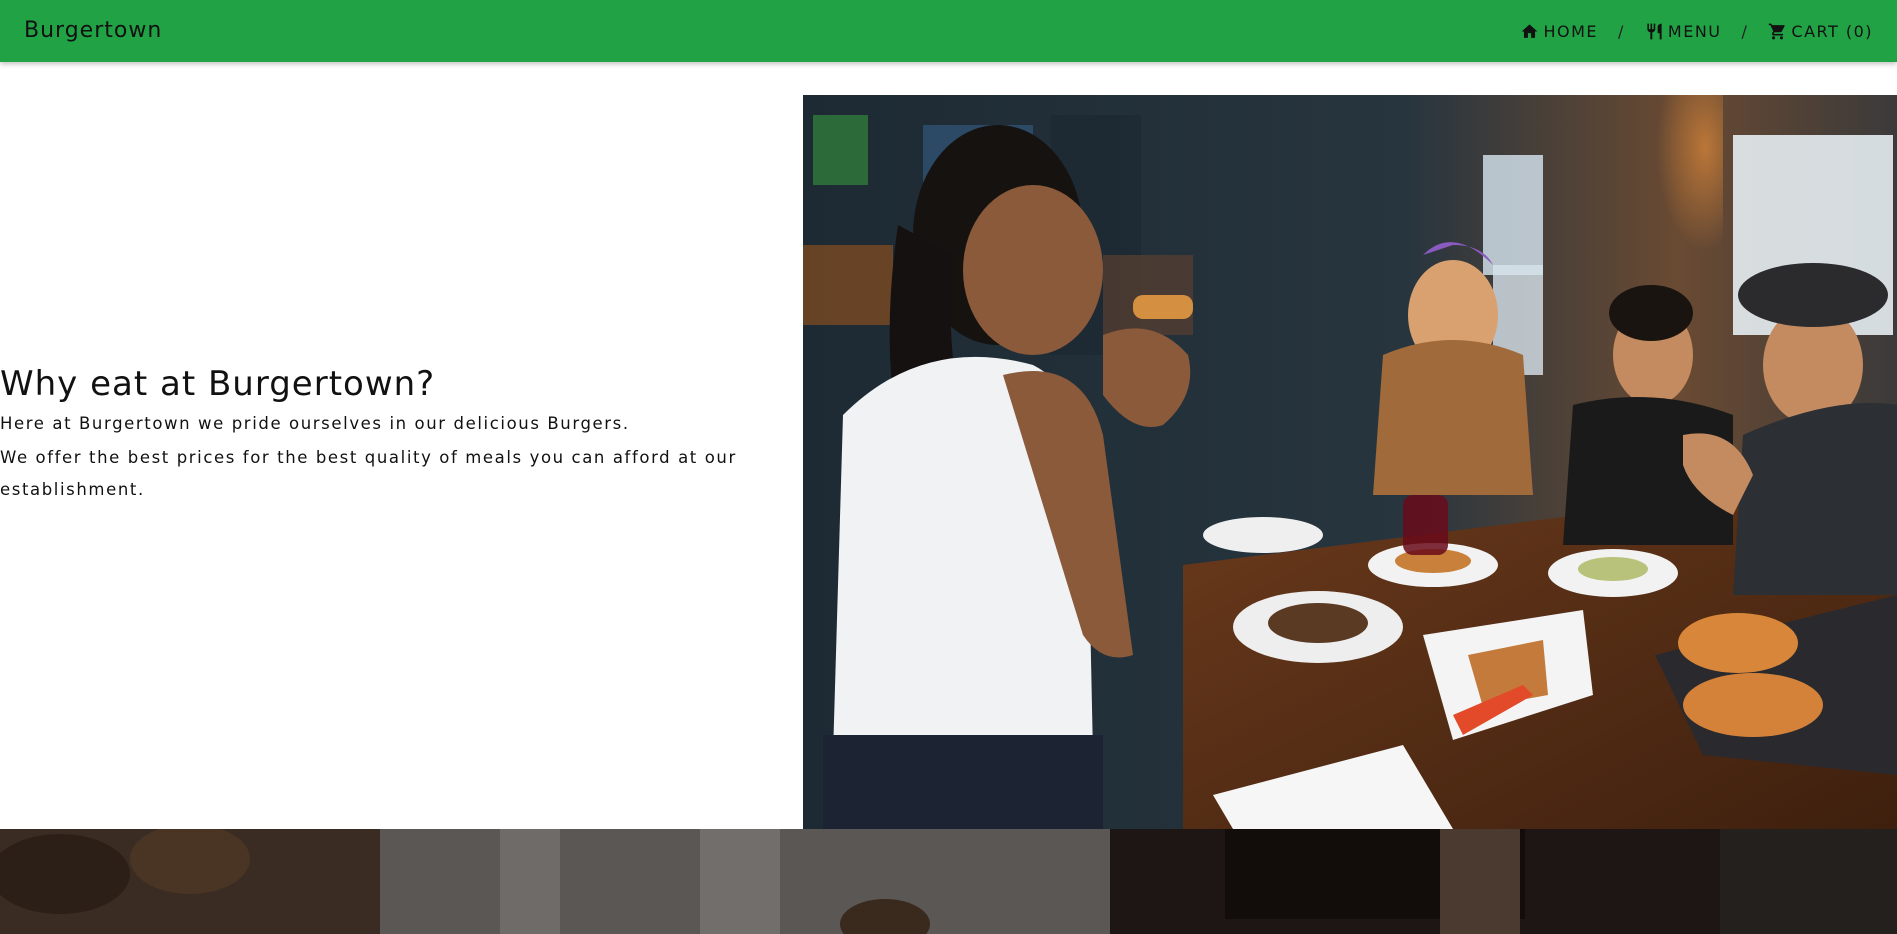  I want to click on next-section-background, so click(948, 881).